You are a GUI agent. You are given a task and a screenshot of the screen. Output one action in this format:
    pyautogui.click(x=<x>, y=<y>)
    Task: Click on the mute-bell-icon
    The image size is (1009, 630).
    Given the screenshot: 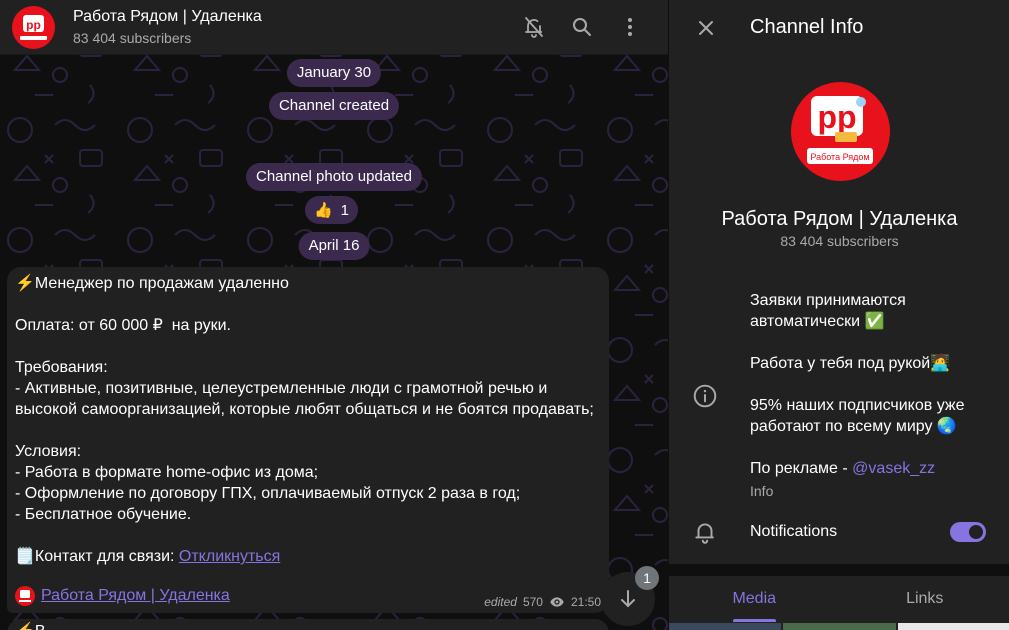 What is the action you would take?
    pyautogui.click(x=534, y=27)
    